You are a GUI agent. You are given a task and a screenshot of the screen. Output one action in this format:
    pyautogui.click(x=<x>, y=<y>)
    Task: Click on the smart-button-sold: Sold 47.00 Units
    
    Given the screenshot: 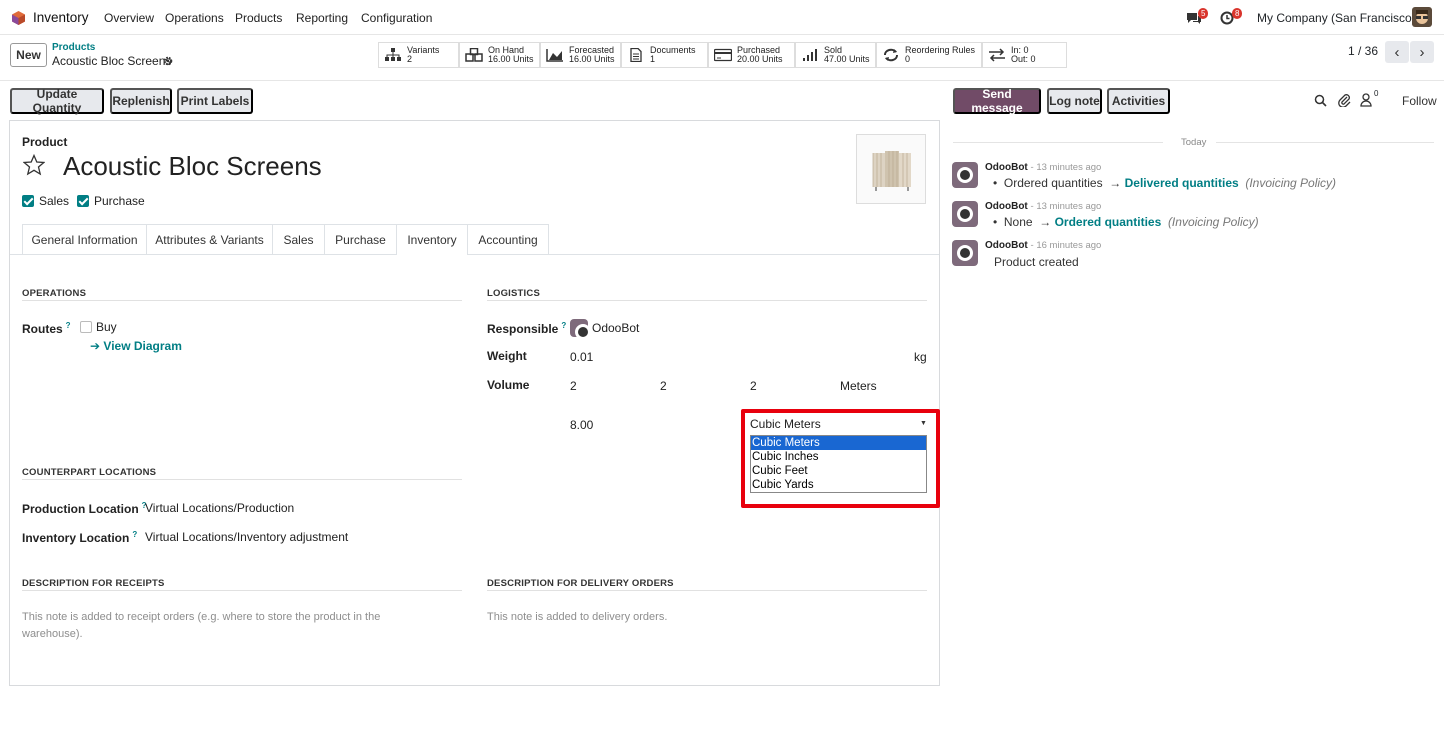 What is the action you would take?
    pyautogui.click(x=835, y=55)
    